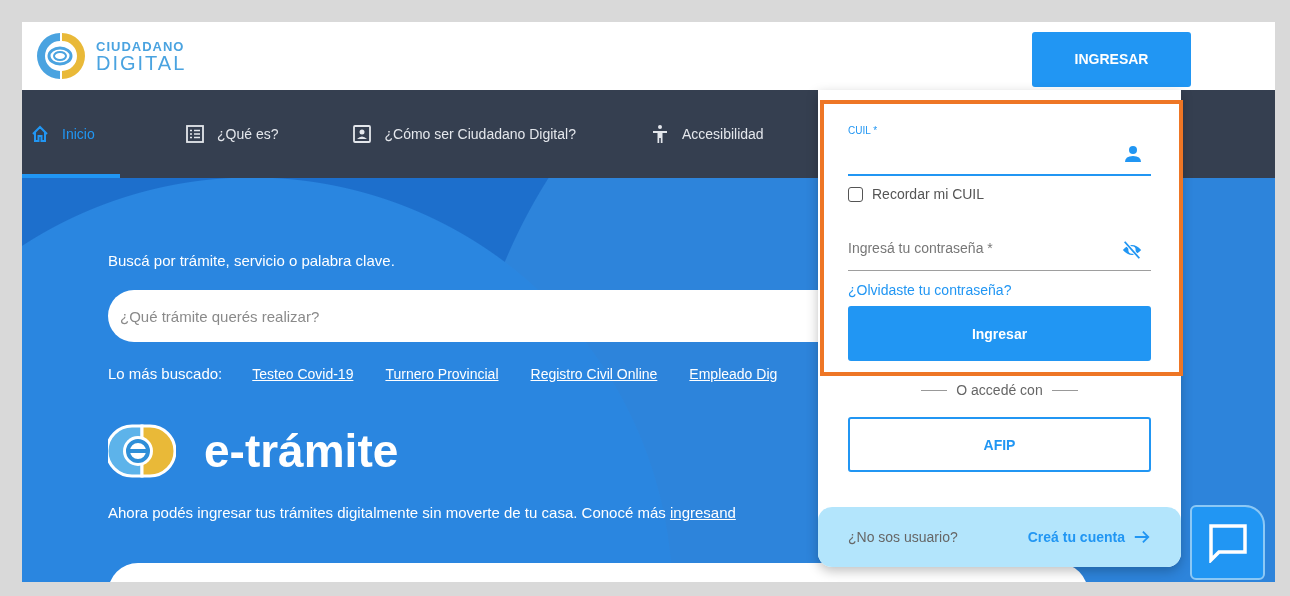  Describe the element at coordinates (999, 390) in the screenshot. I see `alt-login-label: O accedé con` at that location.